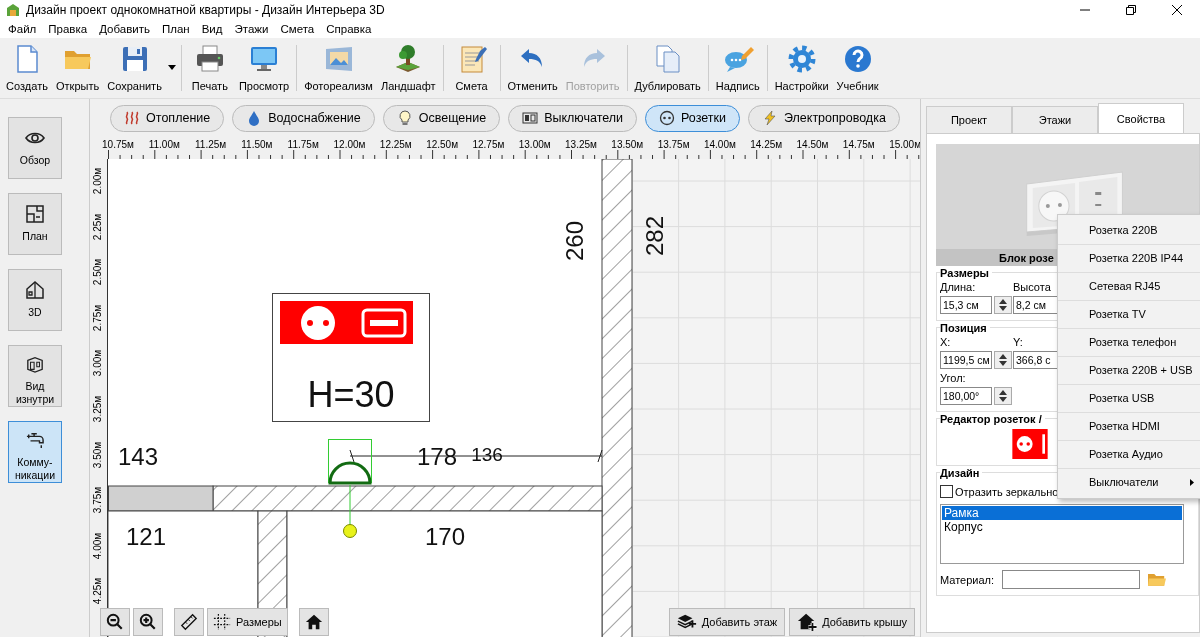 The height and width of the screenshot is (637, 1200). Describe the element at coordinates (175, 29) in the screenshot. I see `menu-item: План` at that location.